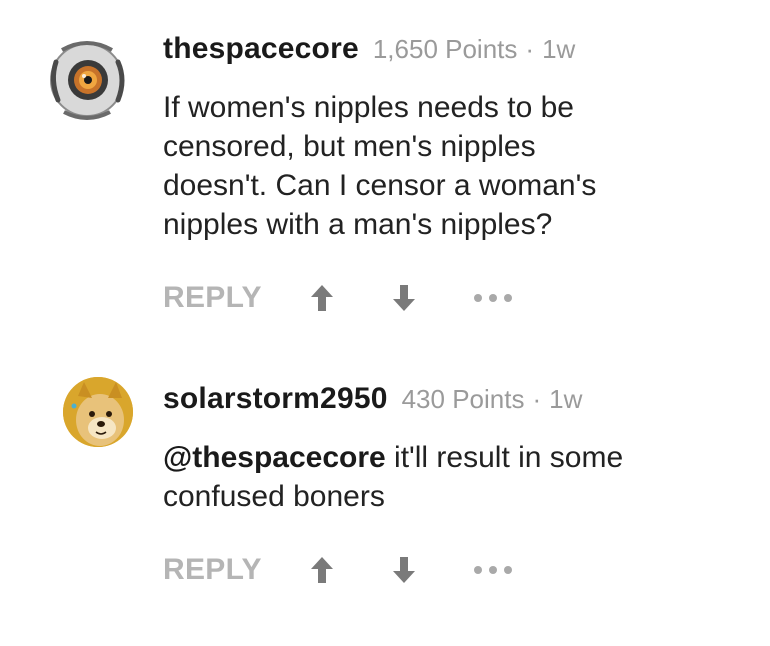  What do you see at coordinates (380, 185) in the screenshot?
I see `comment-body-line: doesn't. Can I censor a woman's` at bounding box center [380, 185].